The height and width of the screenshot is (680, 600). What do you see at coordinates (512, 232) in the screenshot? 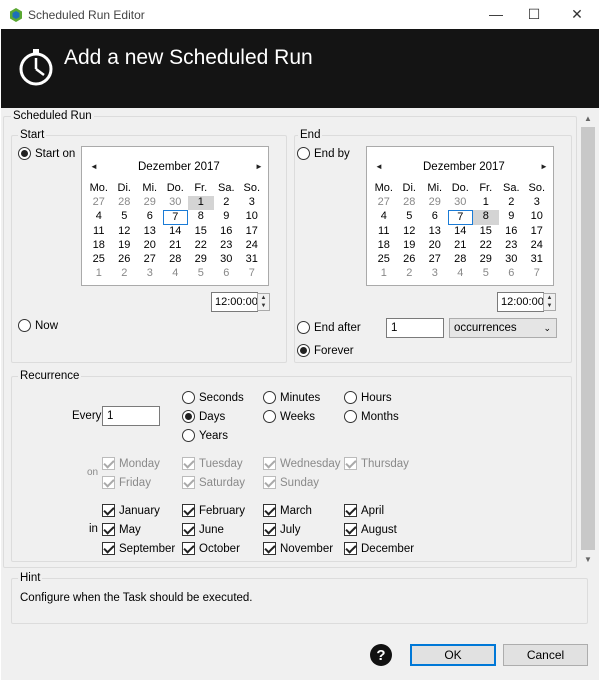
I see `end-cal-day: 16` at bounding box center [512, 232].